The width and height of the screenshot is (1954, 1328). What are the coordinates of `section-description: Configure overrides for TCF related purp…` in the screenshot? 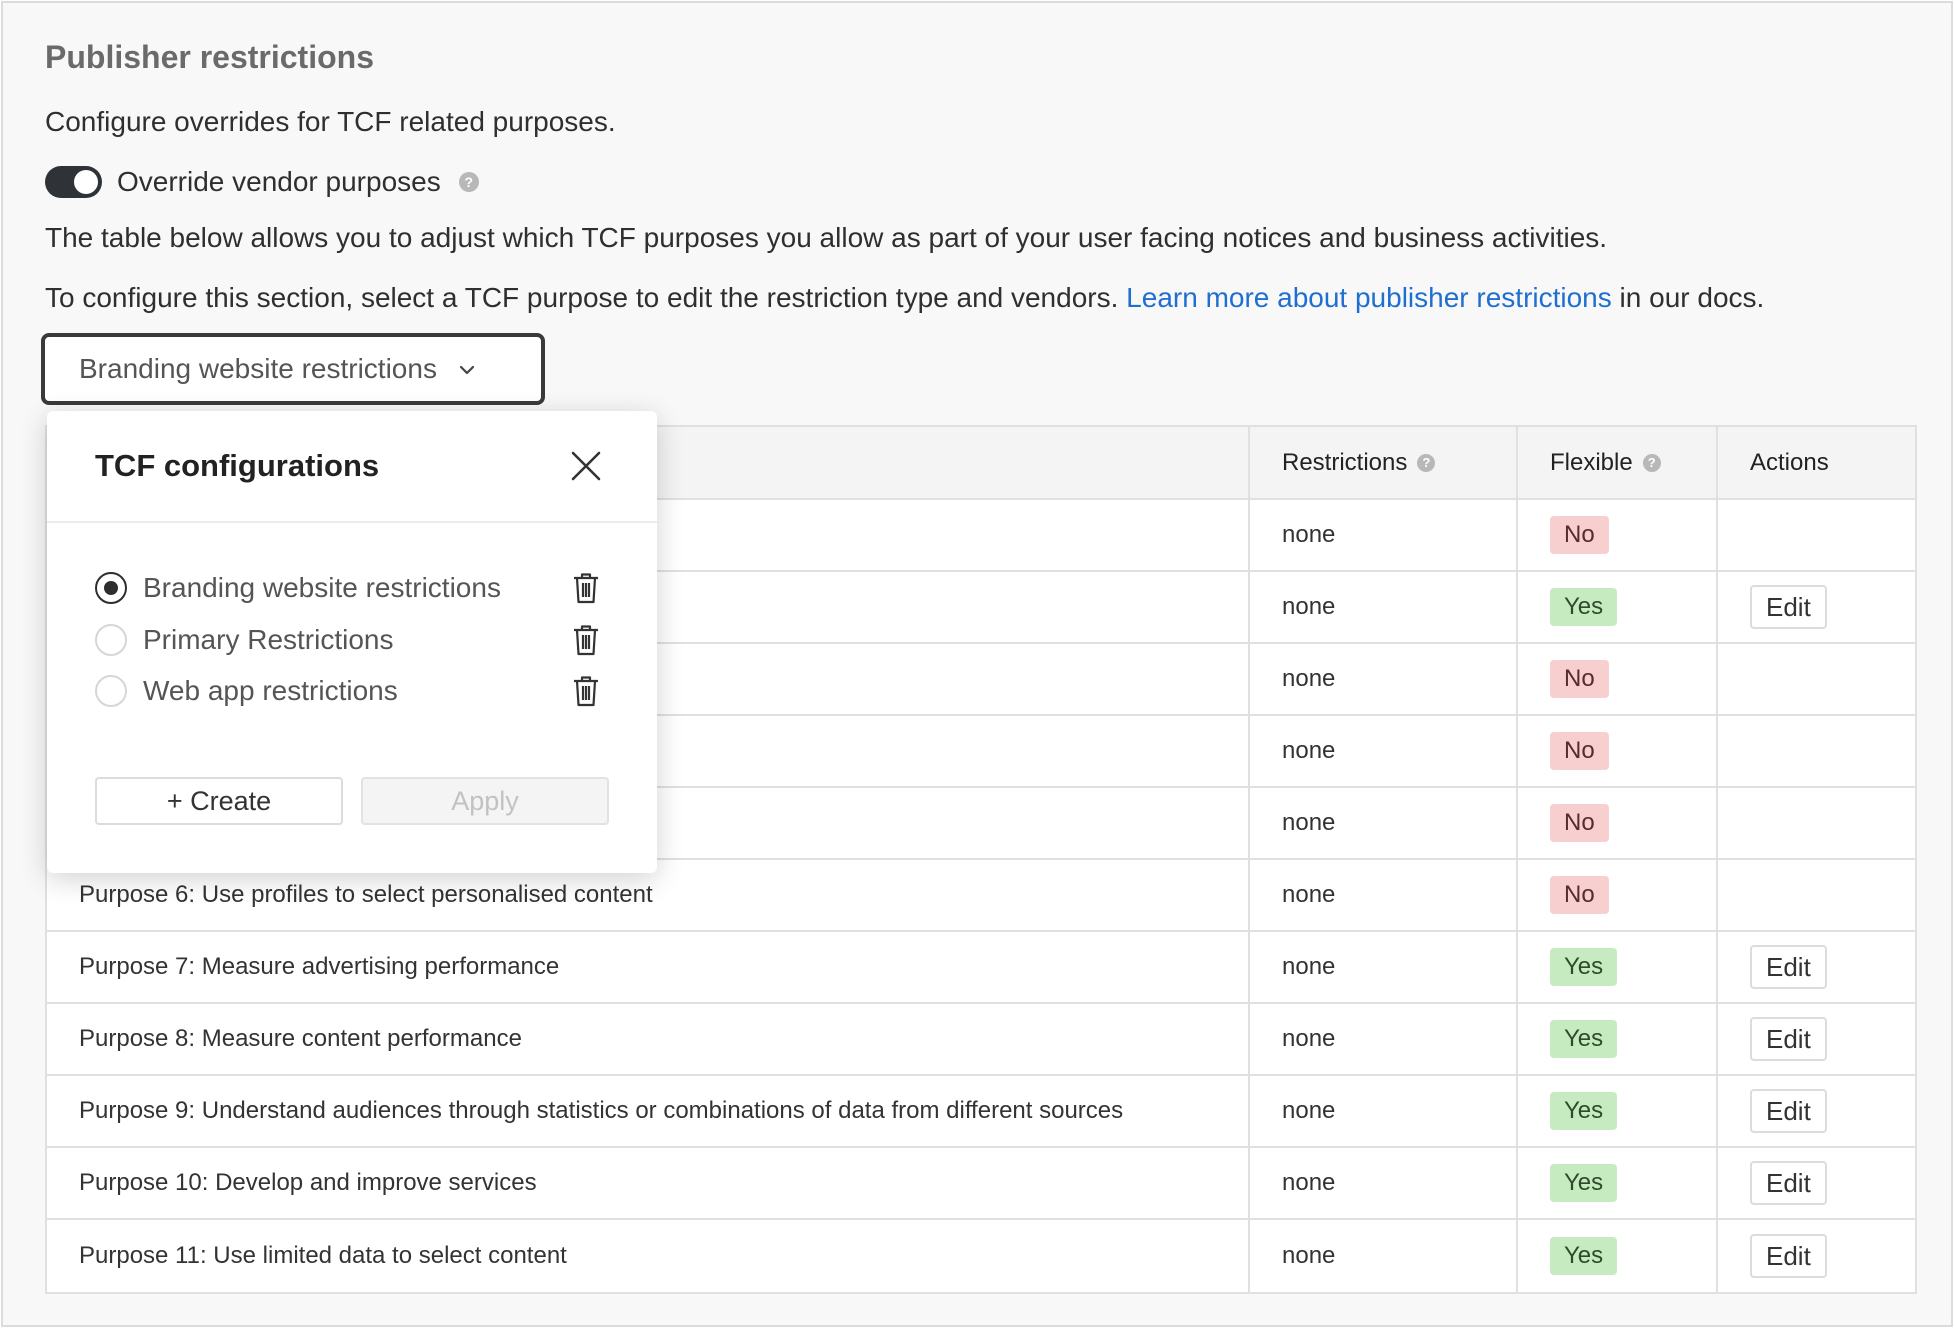 It's located at (330, 121).